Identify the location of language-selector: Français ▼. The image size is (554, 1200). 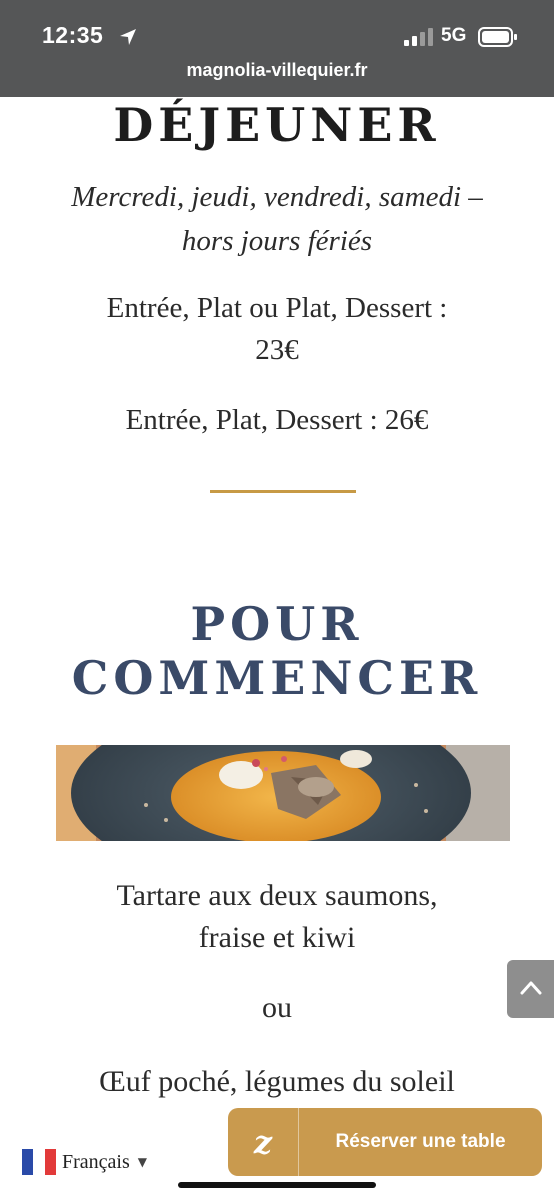
(84, 1162).